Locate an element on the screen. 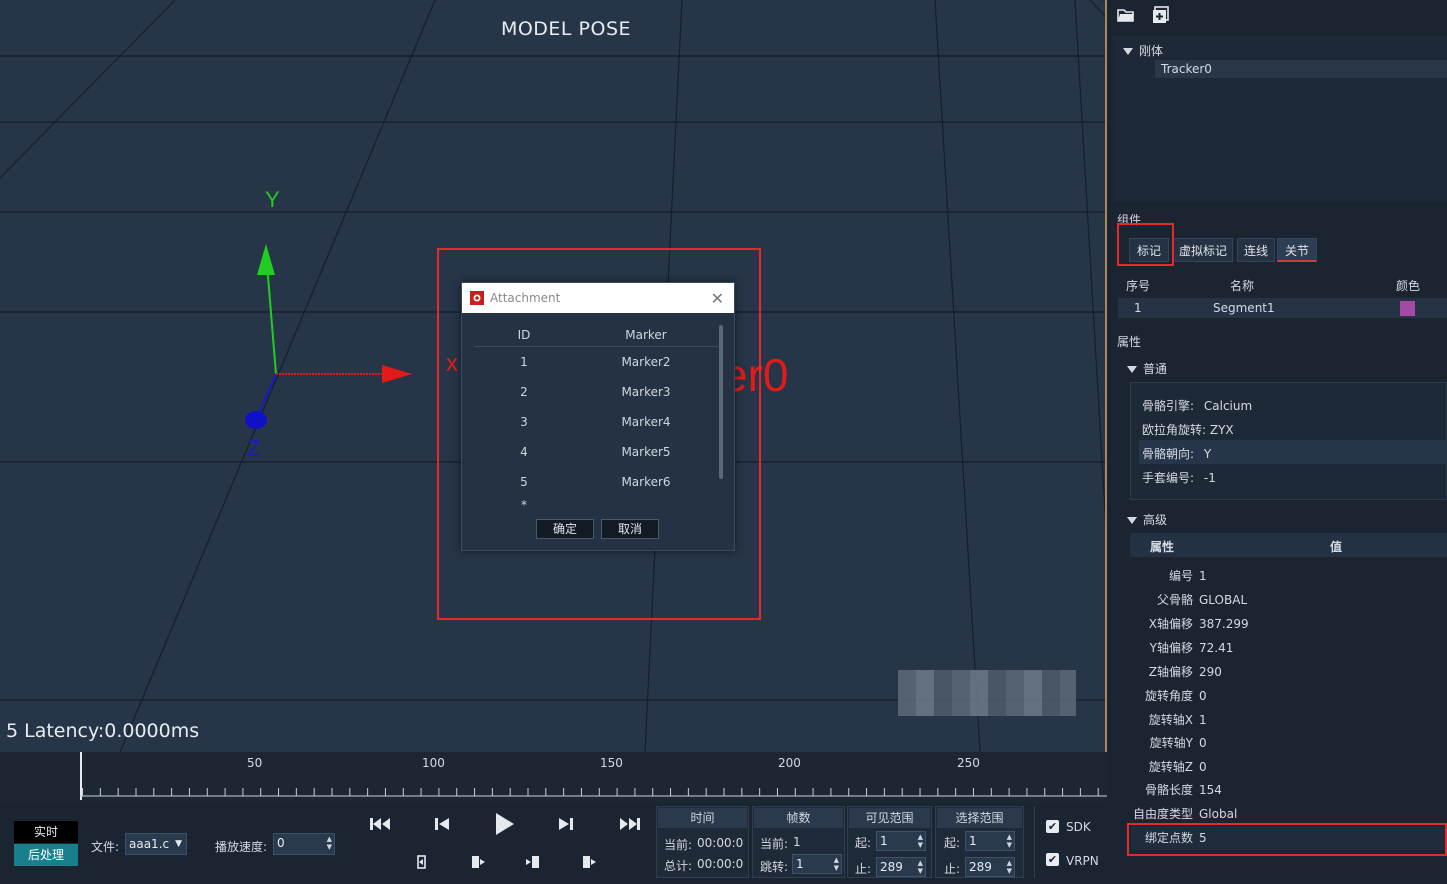  sdk-checkbox: ✔ is located at coordinates (1052, 826).